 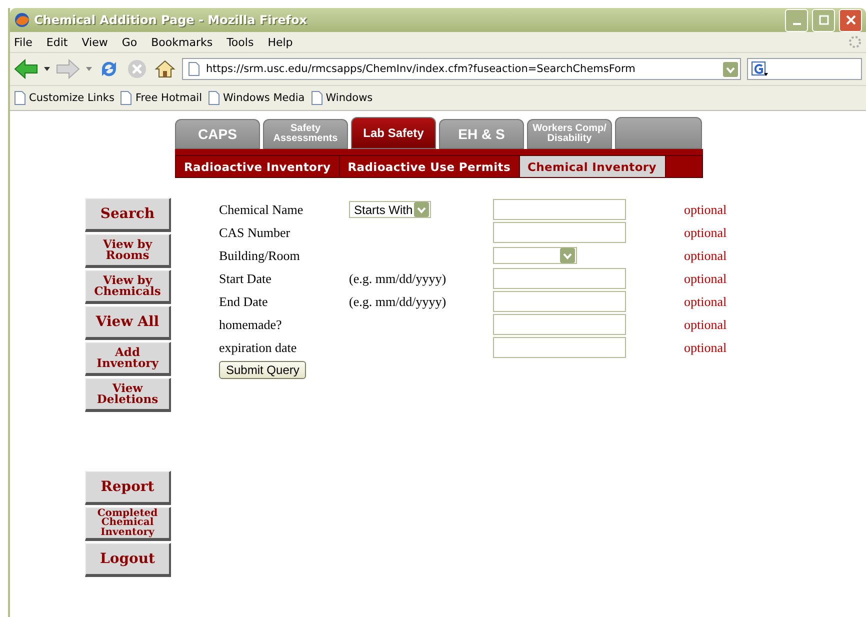 What do you see at coordinates (262, 370) in the screenshot?
I see `submit-button: Submit Query` at bounding box center [262, 370].